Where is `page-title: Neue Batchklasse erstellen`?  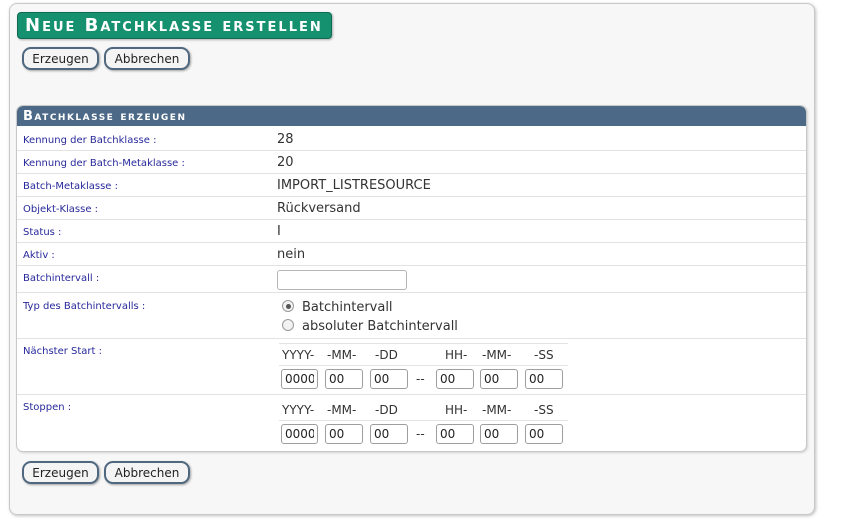 page-title: Neue Batchklasse erstellen is located at coordinates (174, 25).